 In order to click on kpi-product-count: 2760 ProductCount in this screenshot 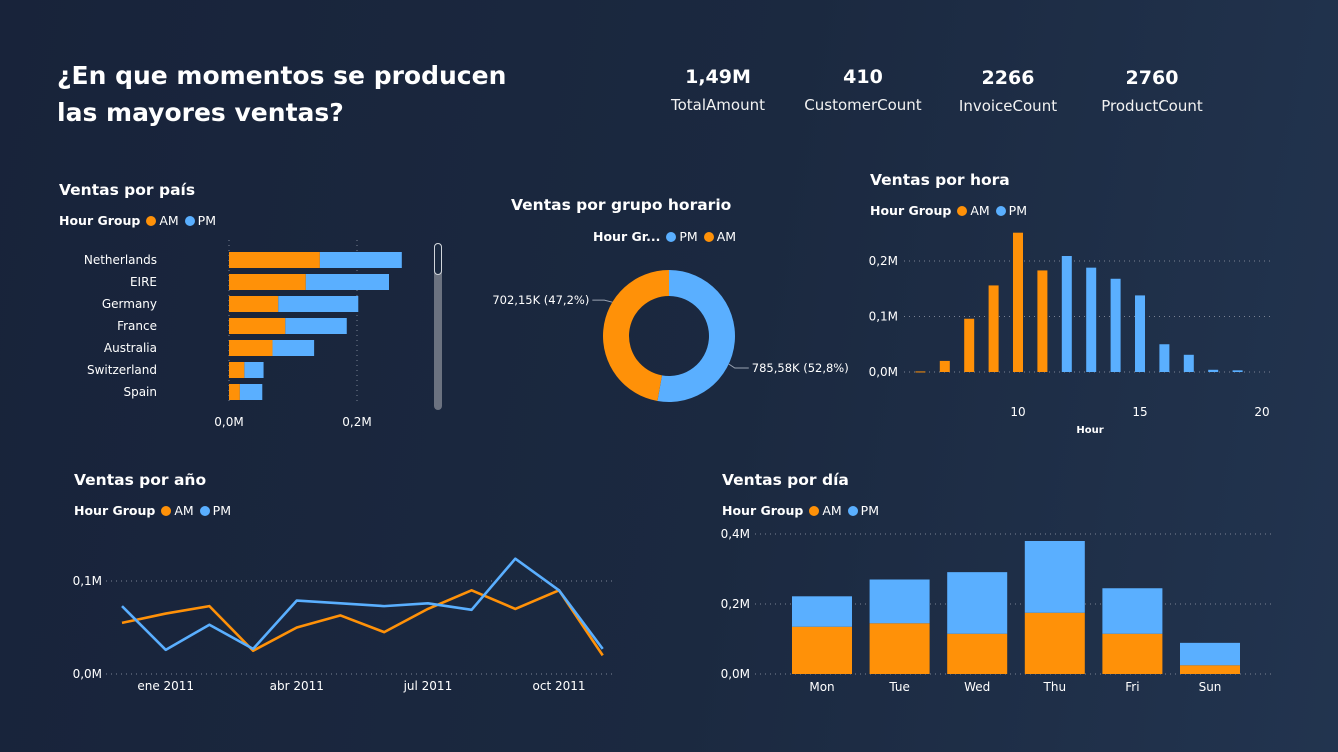, I will do `click(1152, 90)`.